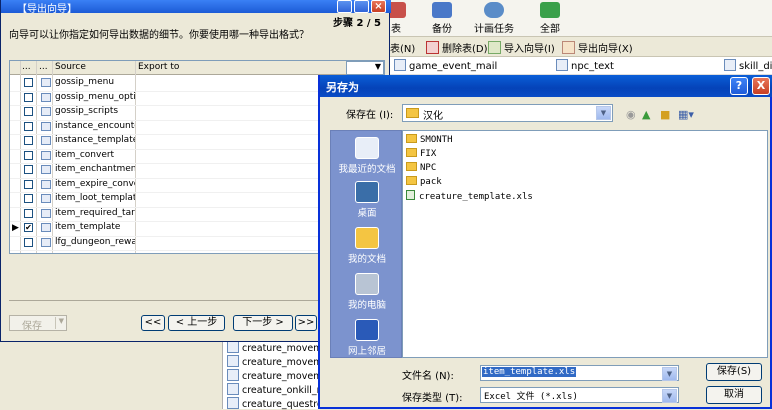 Image resolution: width=772 pixels, height=410 pixels. Describe the element at coordinates (550, 18) in the screenshot. I see `toolbar-all-button: 全部` at that location.